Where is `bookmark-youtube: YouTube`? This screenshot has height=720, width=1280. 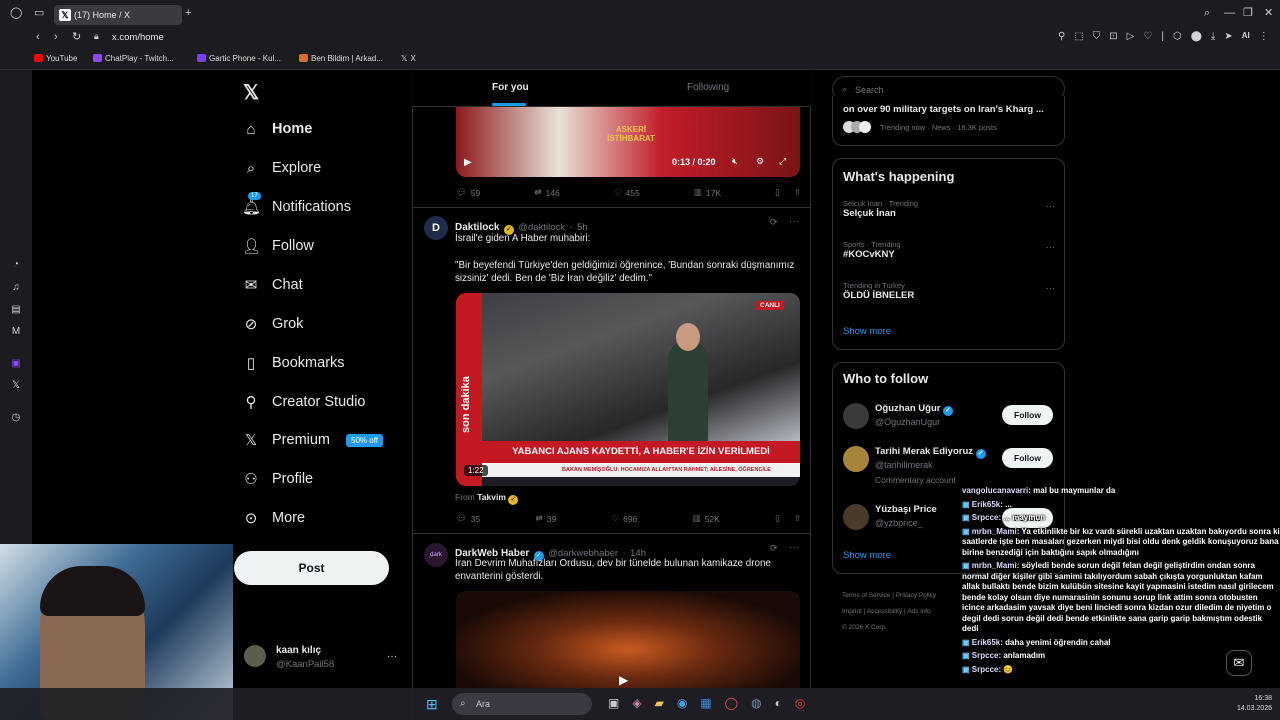 bookmark-youtube: YouTube is located at coordinates (55, 58).